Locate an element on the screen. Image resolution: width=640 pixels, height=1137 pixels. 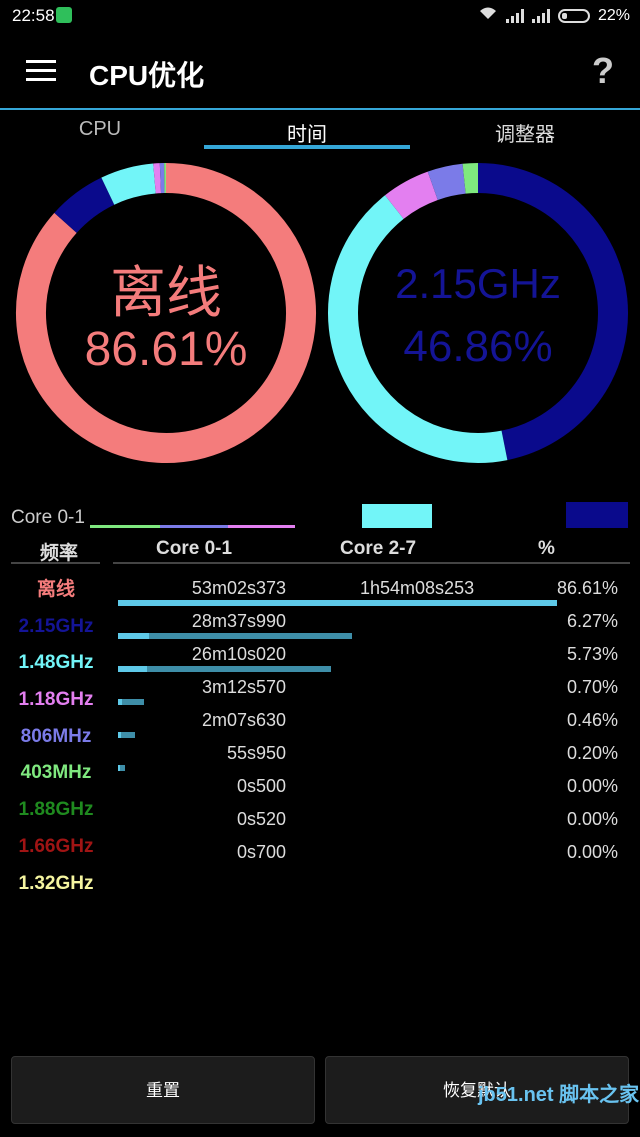
core01-time: 0s520 is located at coordinates (261, 819).